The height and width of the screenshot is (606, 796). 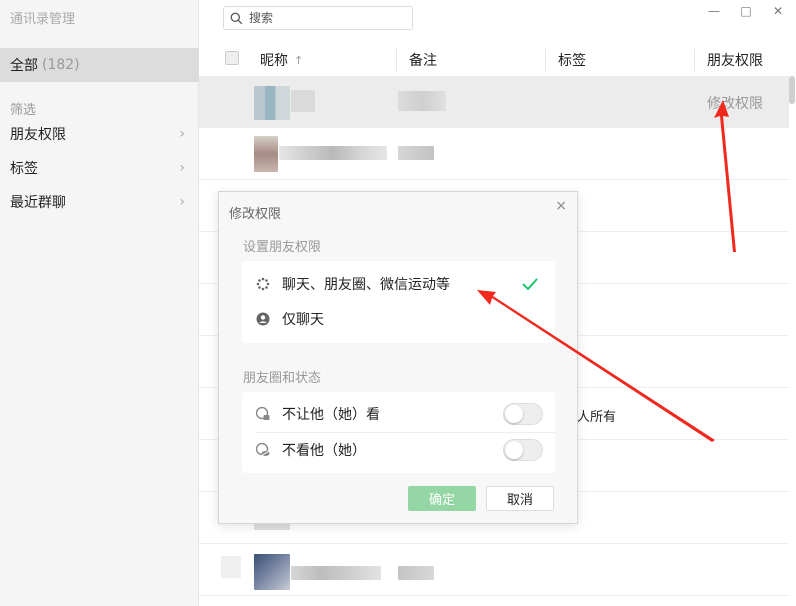 I want to click on maximize-button: □, so click(x=746, y=11).